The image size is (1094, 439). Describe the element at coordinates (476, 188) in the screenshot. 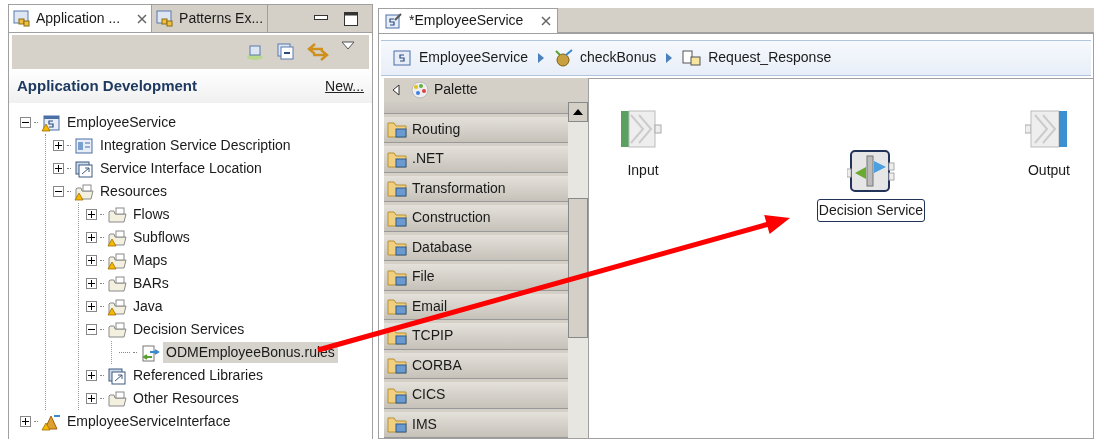

I see `palette-drawer: Transformation` at that location.